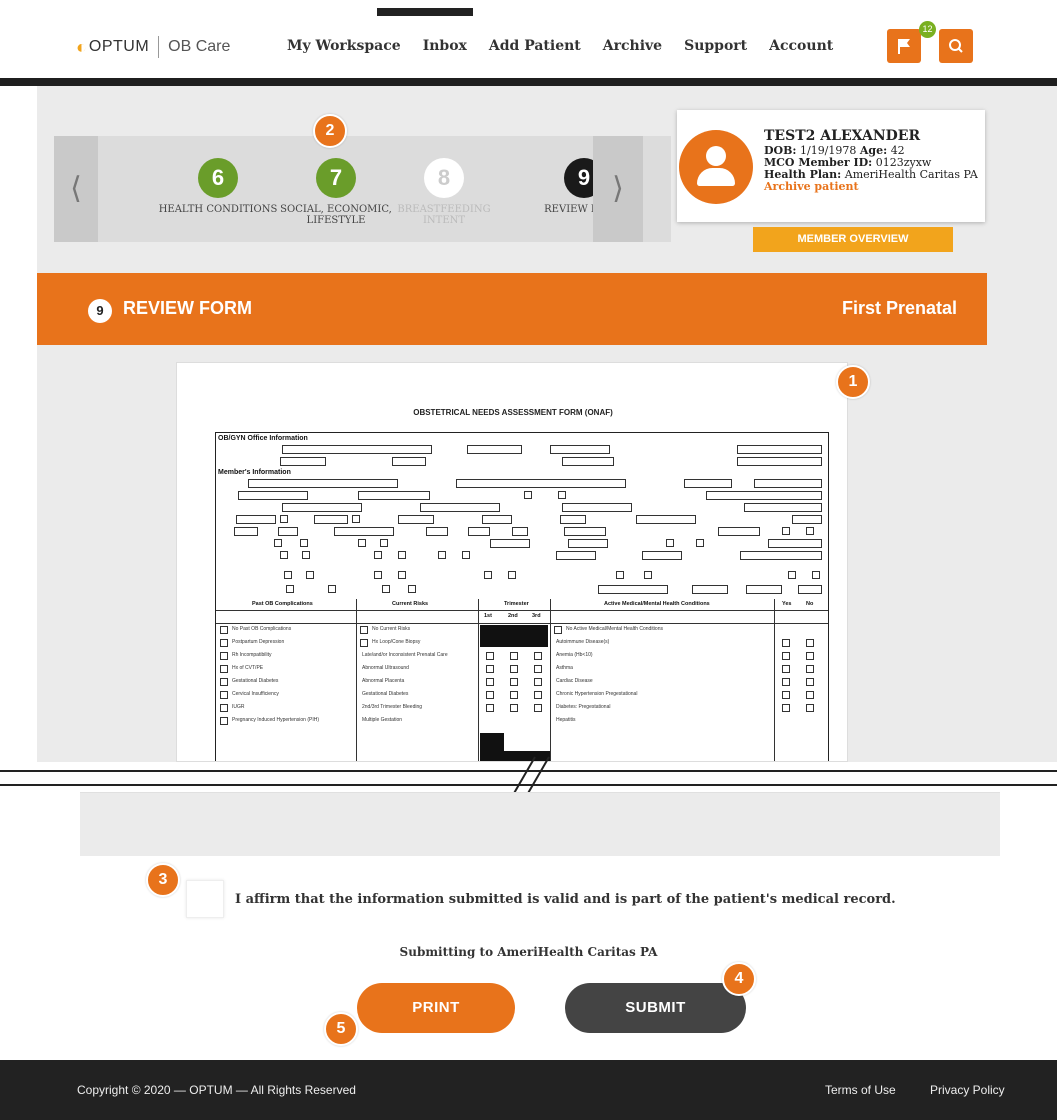  I want to click on submitting-to-label: Submitting to AmeriHealth Caritas PA, so click(528, 952).